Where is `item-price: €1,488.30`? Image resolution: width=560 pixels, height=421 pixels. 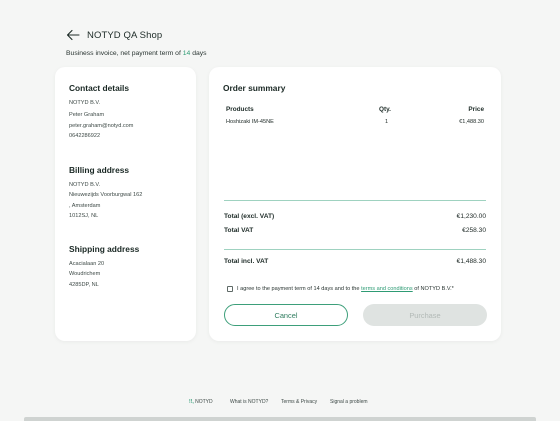
item-price: €1,488.30 is located at coordinates (471, 122).